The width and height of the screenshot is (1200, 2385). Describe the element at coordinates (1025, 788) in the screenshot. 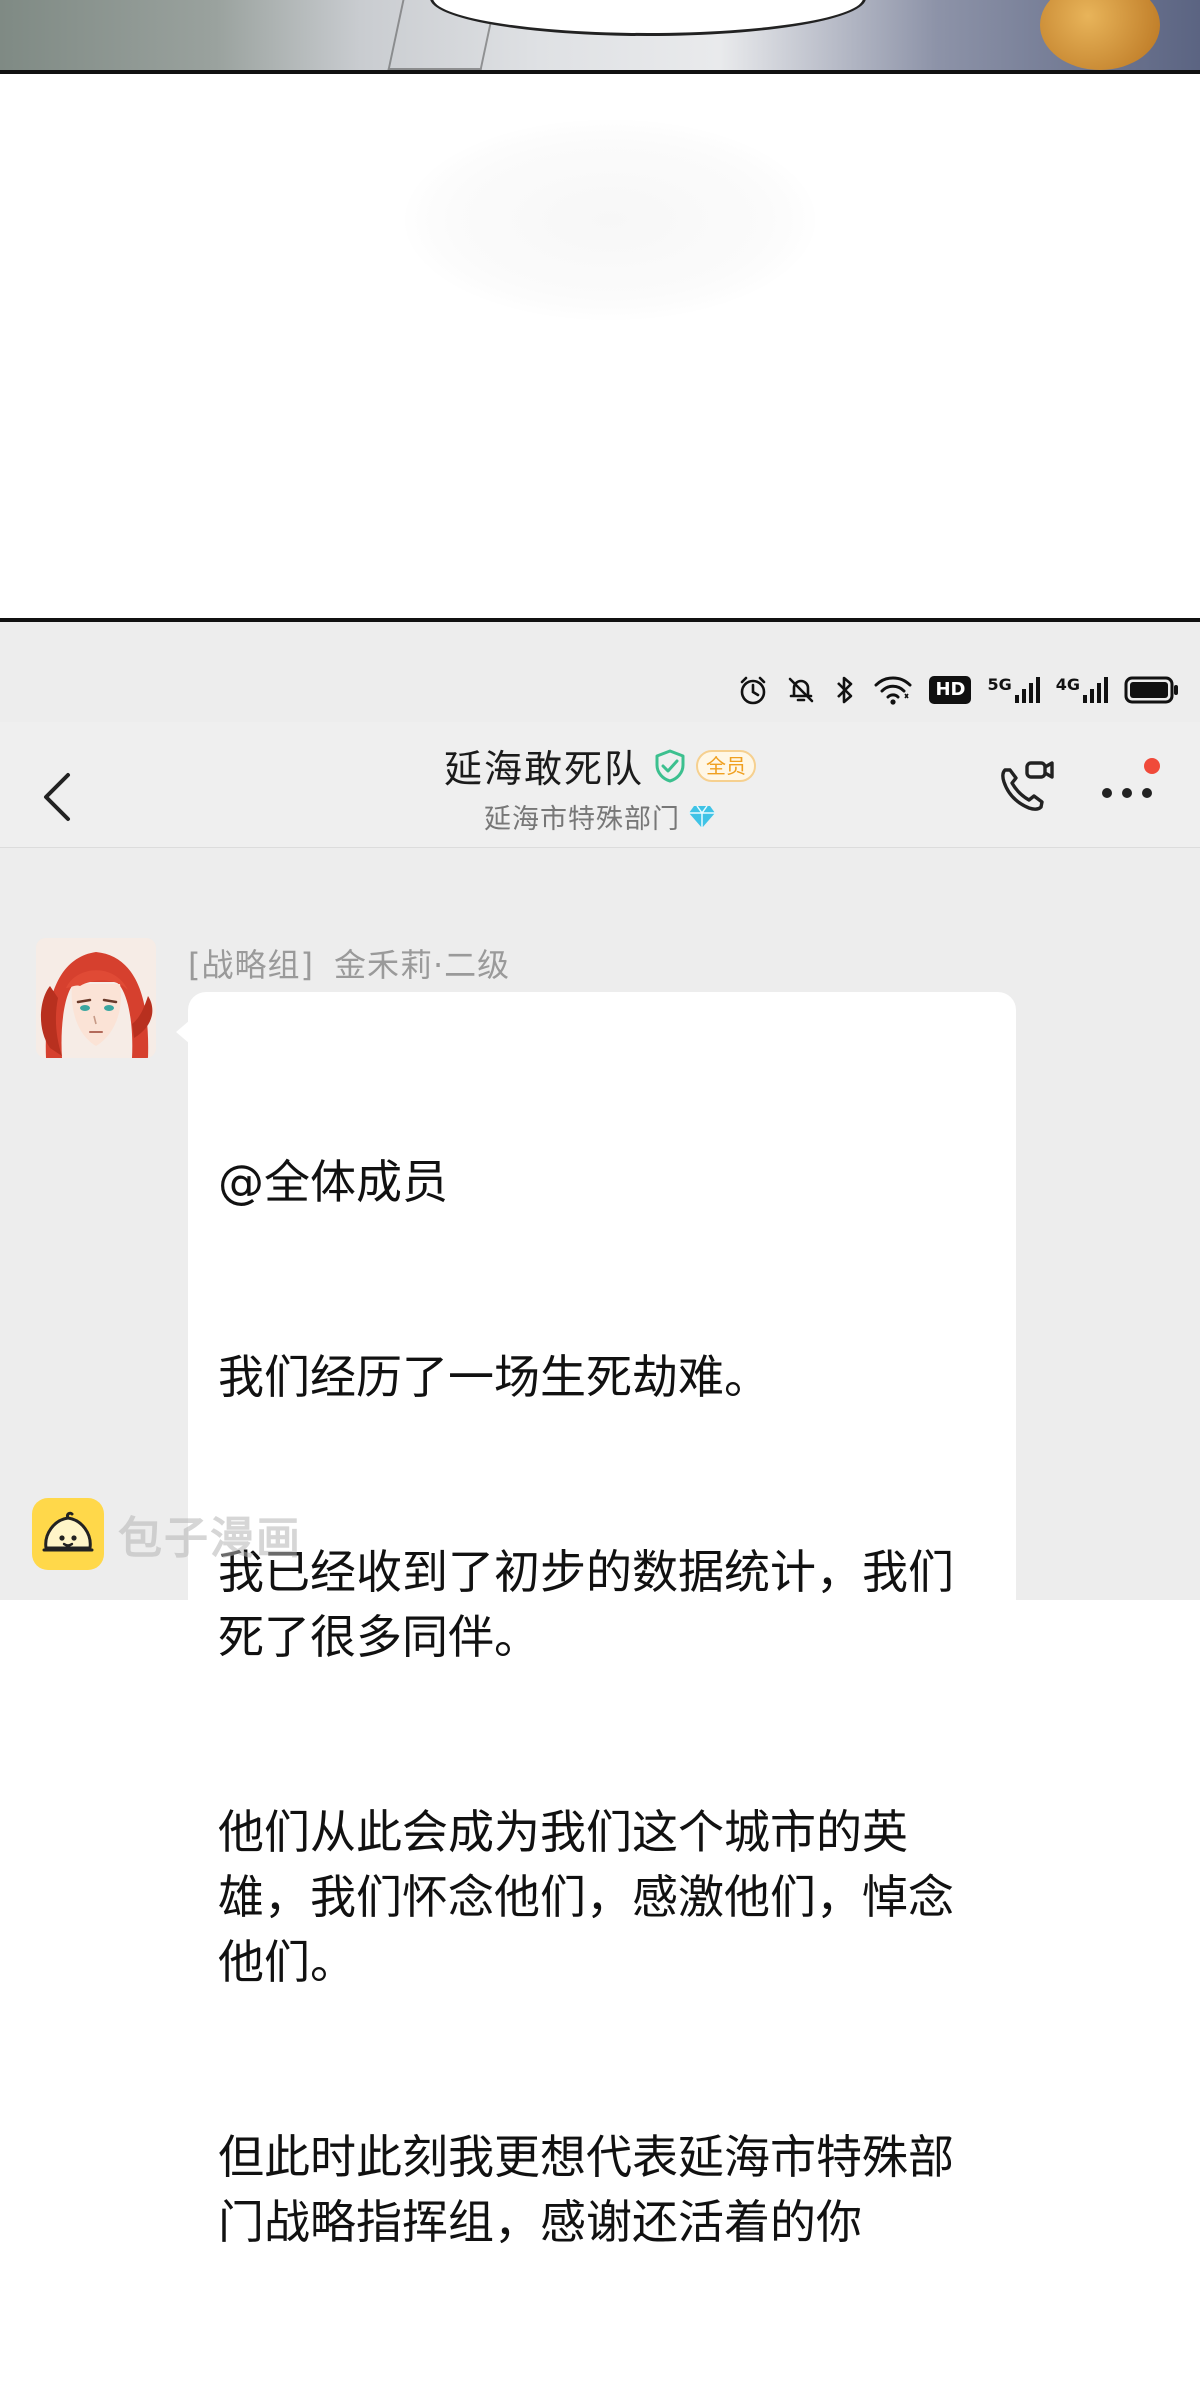

I see `video-call-icon` at that location.